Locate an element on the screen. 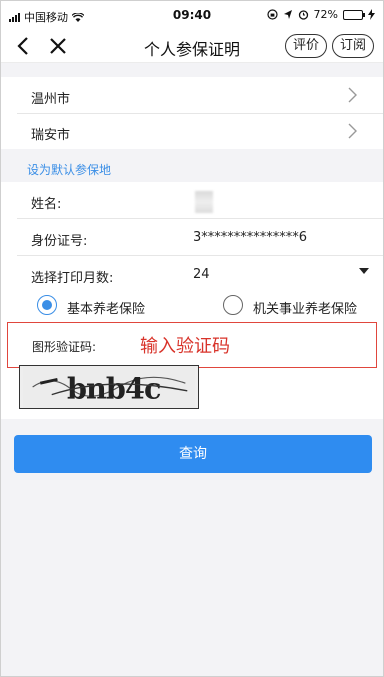 This screenshot has height=677, width=384. status-right: 72% is located at coordinates (320, 14).